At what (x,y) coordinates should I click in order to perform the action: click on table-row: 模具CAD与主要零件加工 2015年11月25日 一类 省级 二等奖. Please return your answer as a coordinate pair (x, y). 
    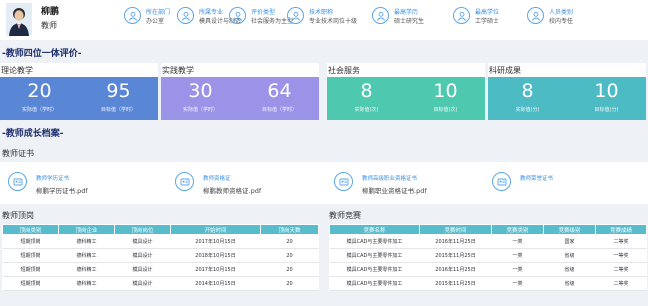
    Looking at the image, I should click on (488, 283).